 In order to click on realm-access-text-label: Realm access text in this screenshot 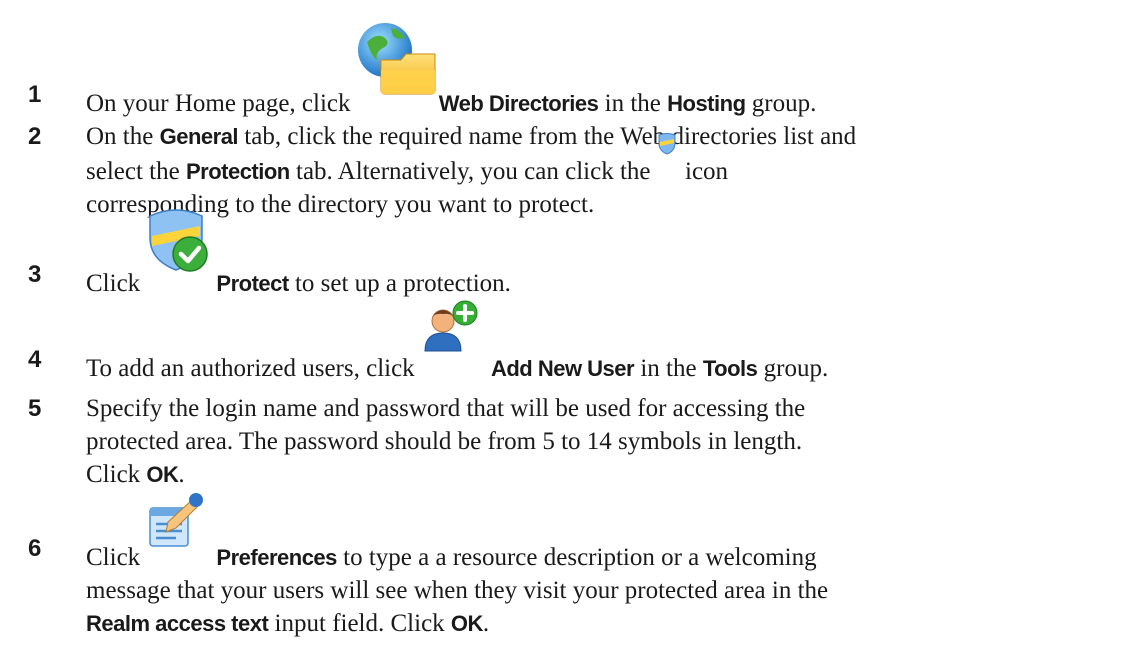, I will do `click(177, 623)`.